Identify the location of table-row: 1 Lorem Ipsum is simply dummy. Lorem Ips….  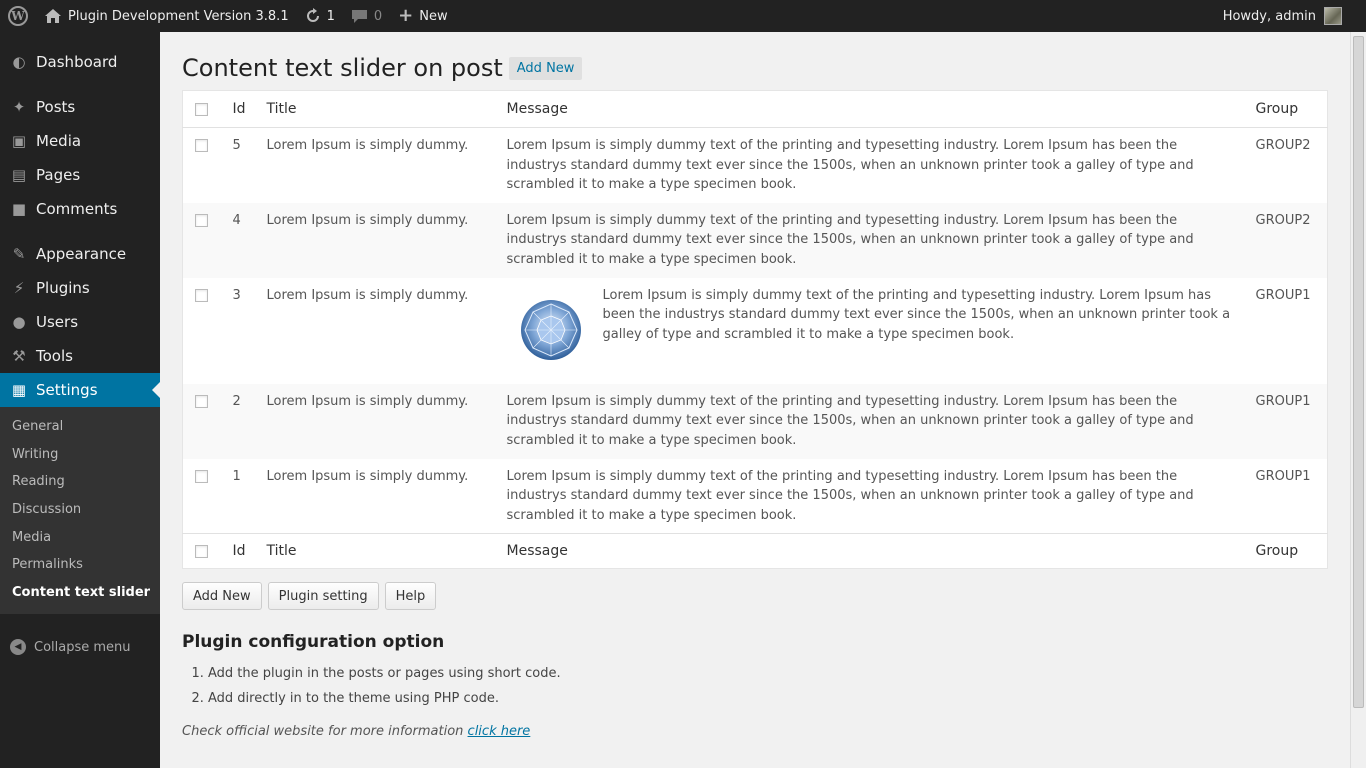
(755, 496).